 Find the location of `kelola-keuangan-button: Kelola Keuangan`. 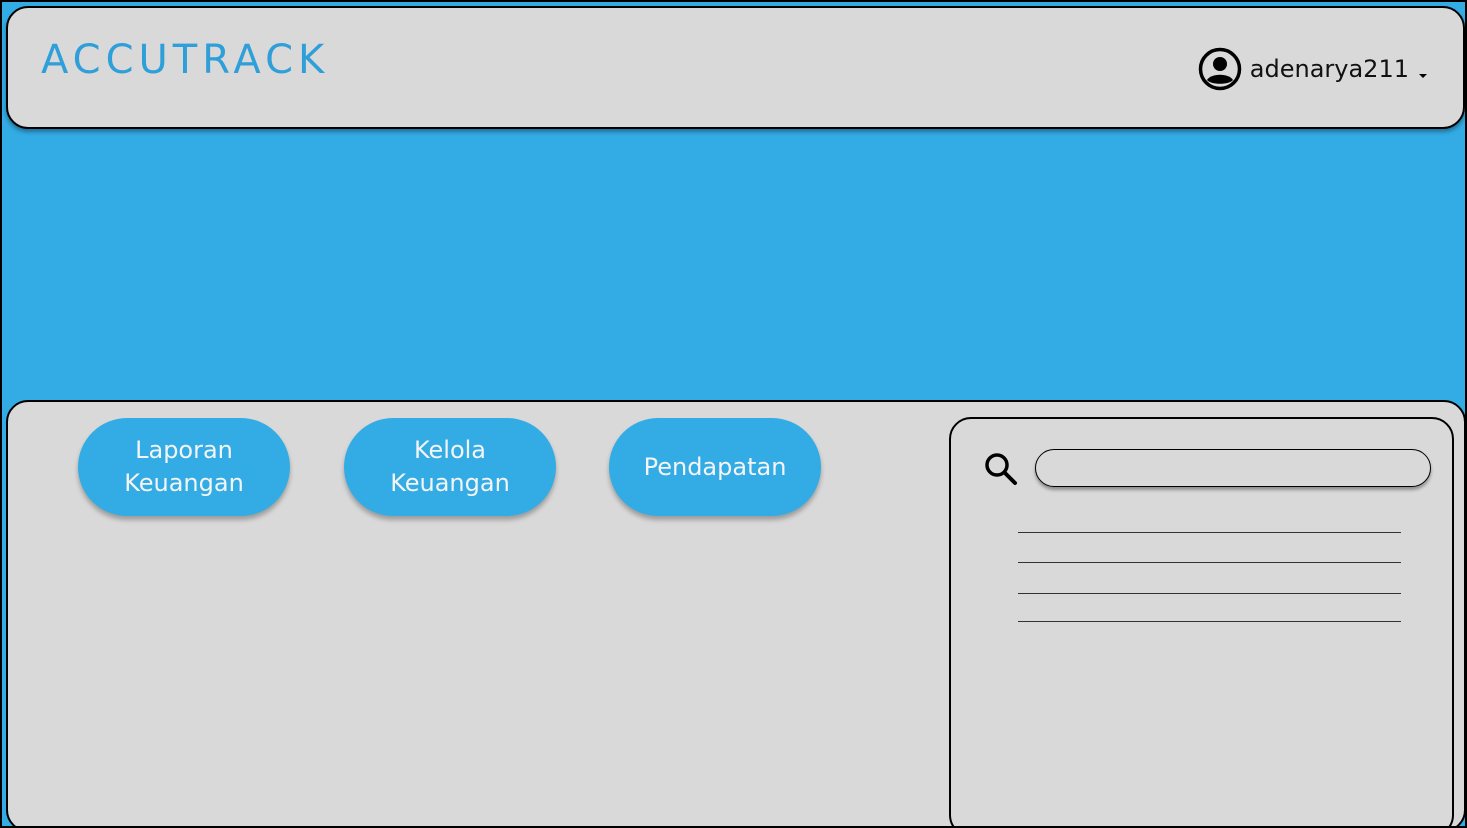

kelola-keuangan-button: Kelola Keuangan is located at coordinates (450, 467).